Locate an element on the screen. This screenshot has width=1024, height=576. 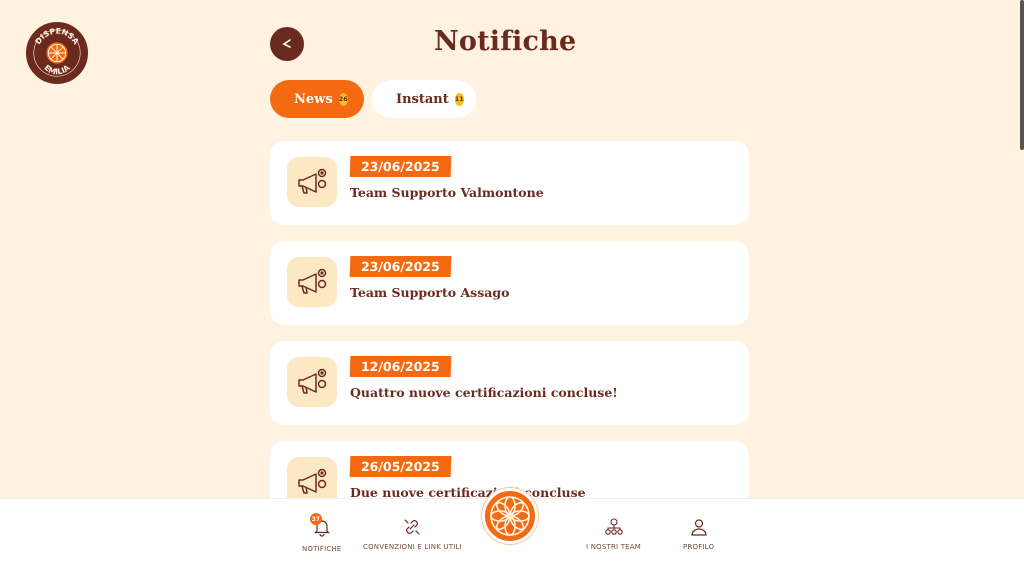
tab-news-label: News is located at coordinates (313, 99).